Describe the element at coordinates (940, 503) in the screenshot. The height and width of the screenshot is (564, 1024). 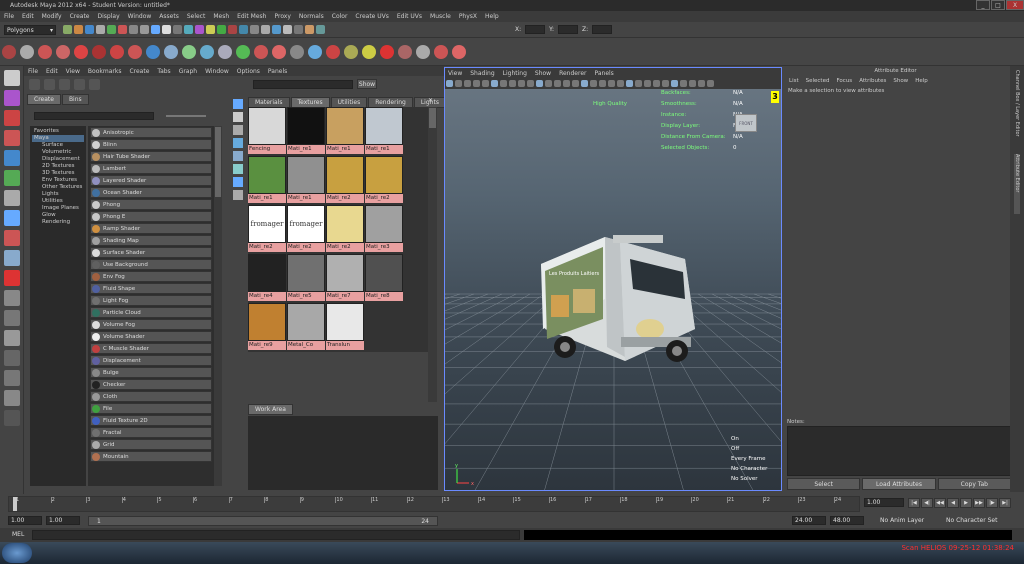
I see `playback-button: ◀◀` at that location.